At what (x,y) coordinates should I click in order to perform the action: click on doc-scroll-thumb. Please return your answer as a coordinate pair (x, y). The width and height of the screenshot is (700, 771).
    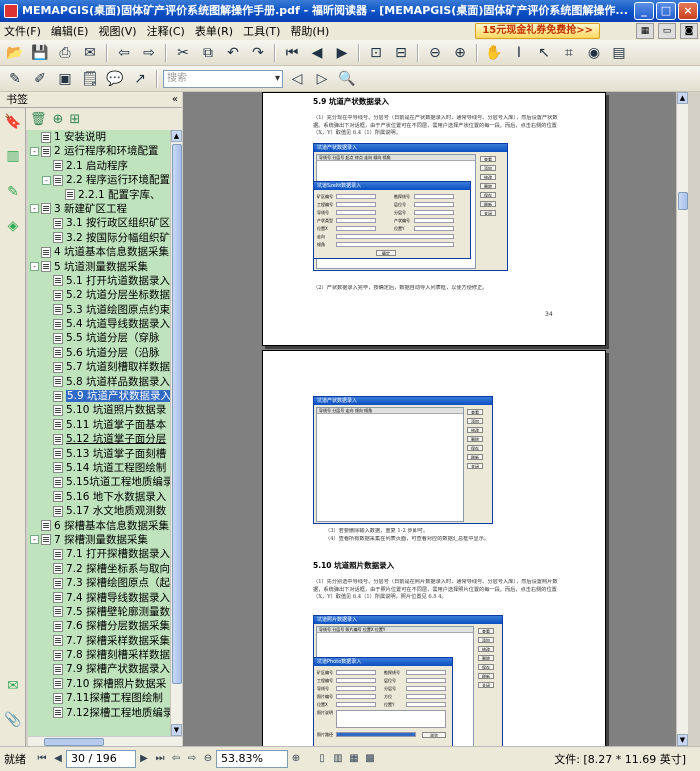
    Looking at the image, I should click on (683, 201).